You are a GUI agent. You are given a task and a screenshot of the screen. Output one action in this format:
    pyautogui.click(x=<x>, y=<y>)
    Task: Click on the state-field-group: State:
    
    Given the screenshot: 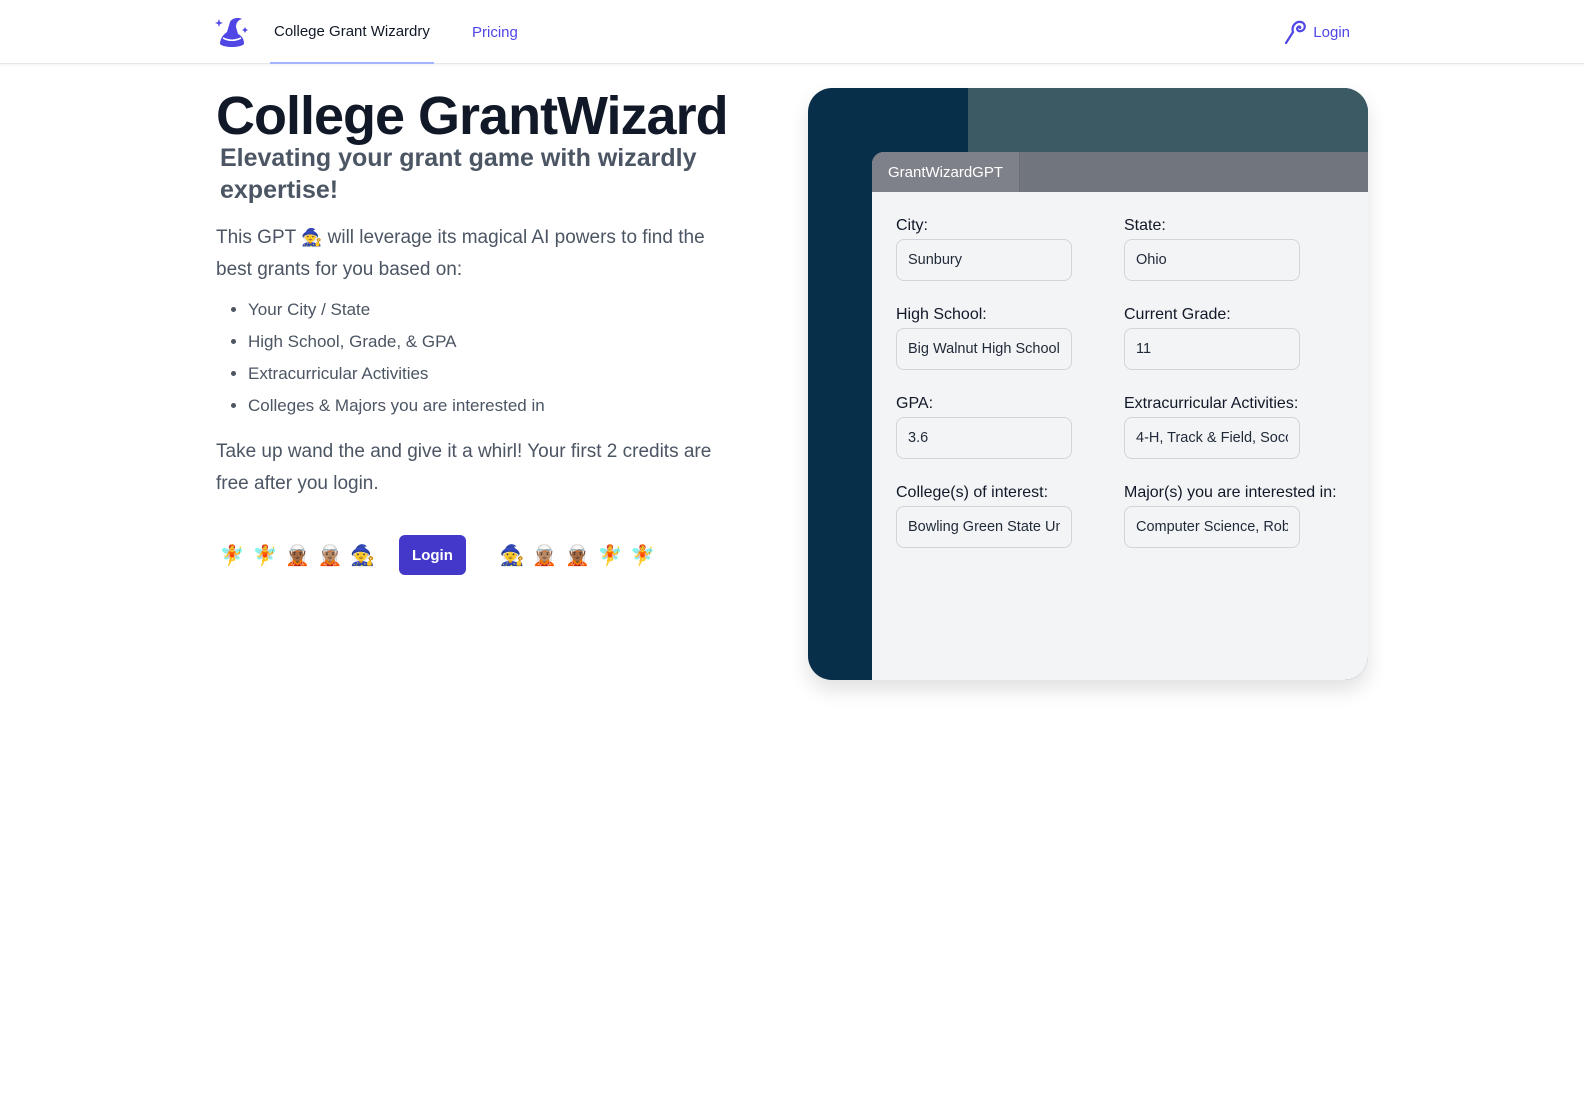 What is the action you would take?
    pyautogui.click(x=1212, y=247)
    